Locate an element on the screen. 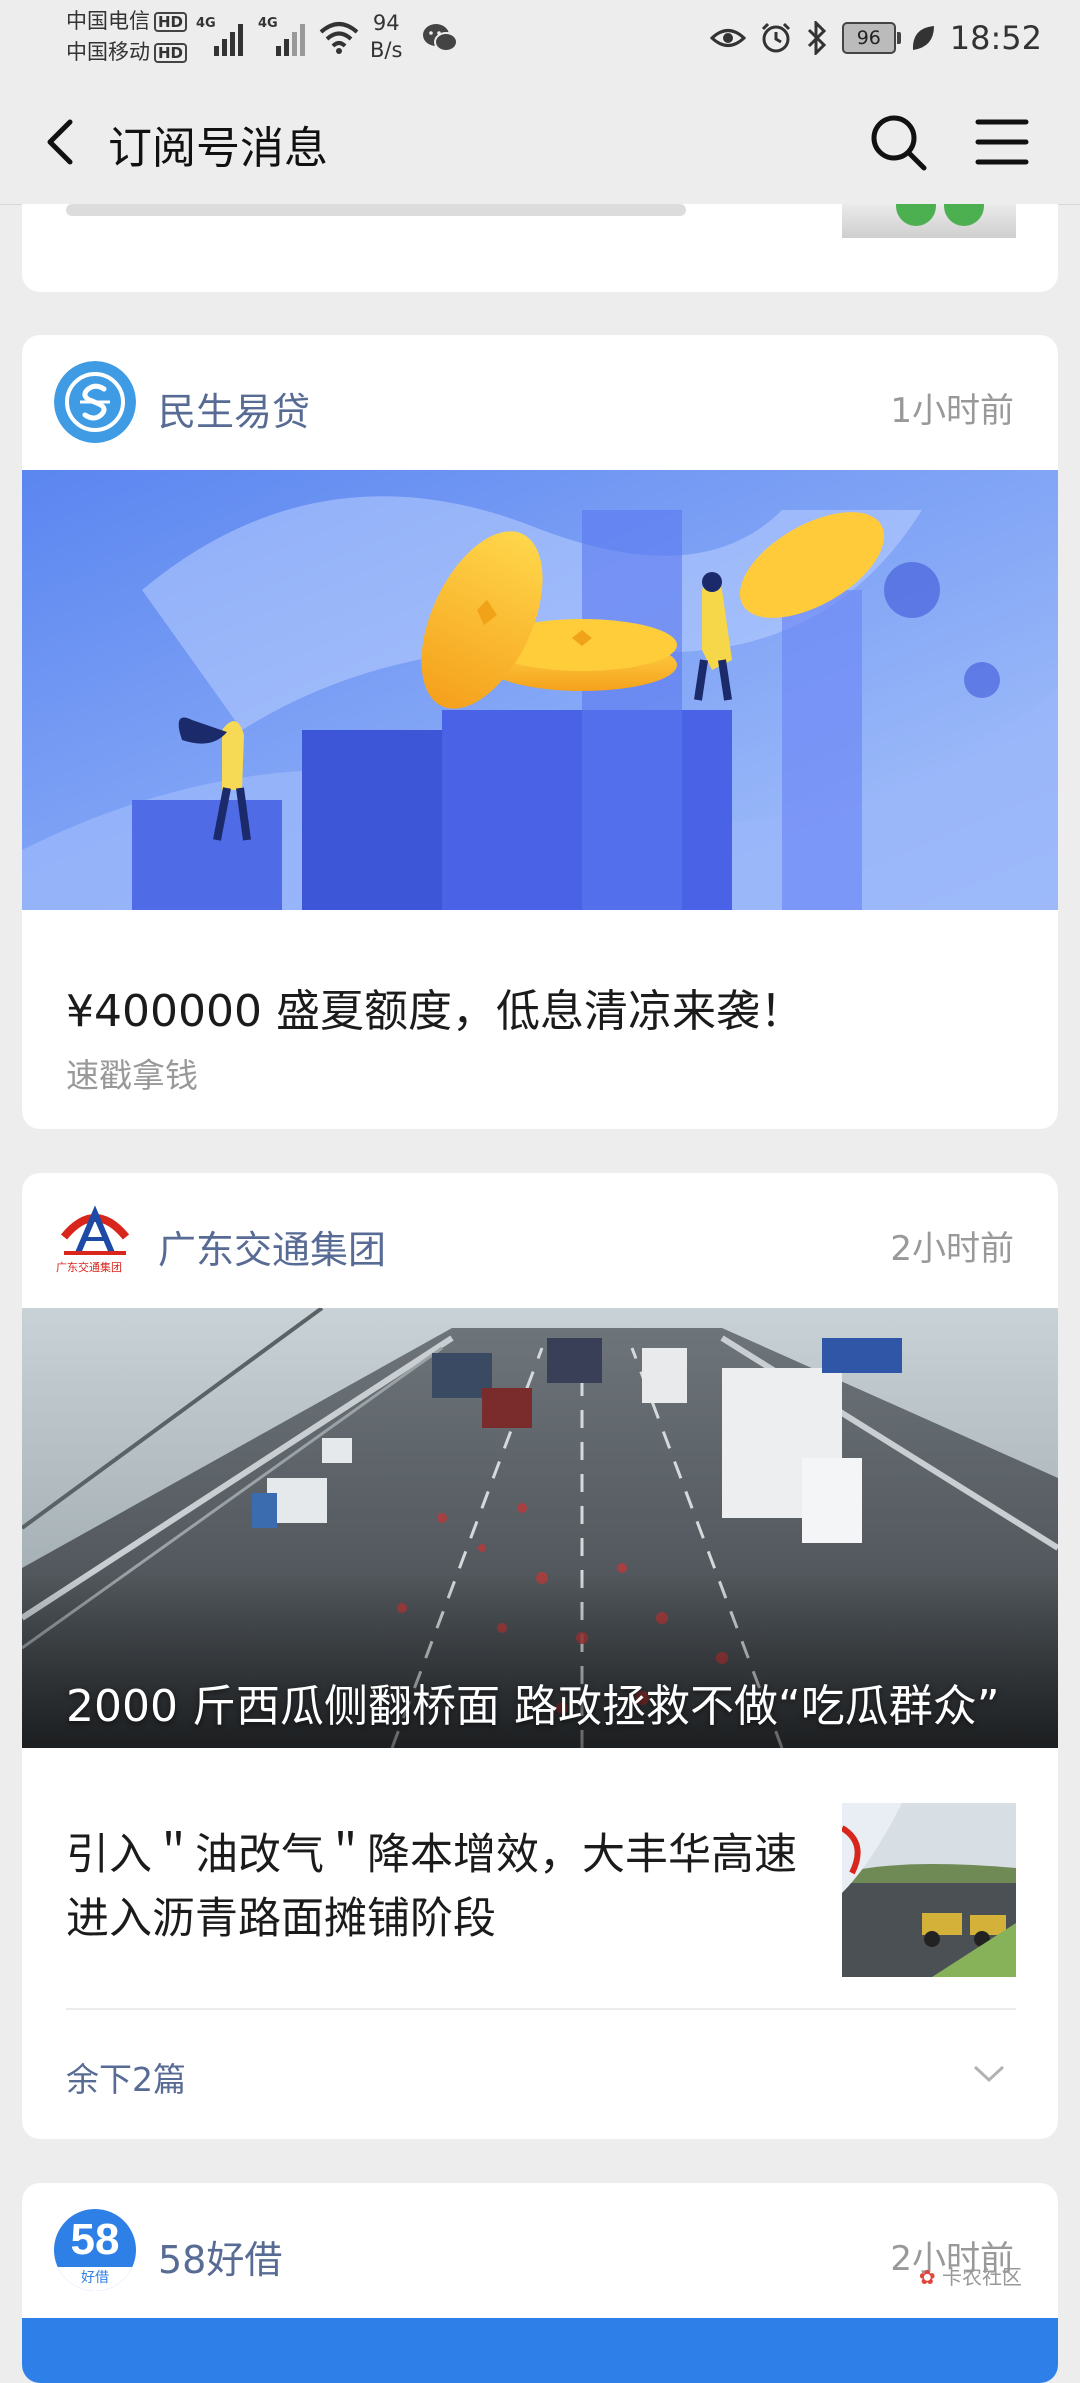 This screenshot has width=1080, height=2383. account-name: 民生易贷 is located at coordinates (234, 408).